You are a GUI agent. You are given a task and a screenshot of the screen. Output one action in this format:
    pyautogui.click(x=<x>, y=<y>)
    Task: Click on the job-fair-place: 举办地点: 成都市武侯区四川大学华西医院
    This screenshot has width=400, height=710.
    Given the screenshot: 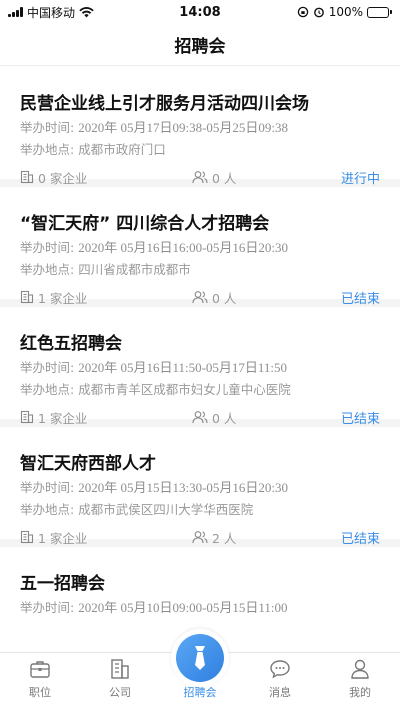 What is the action you would take?
    pyautogui.click(x=200, y=510)
    